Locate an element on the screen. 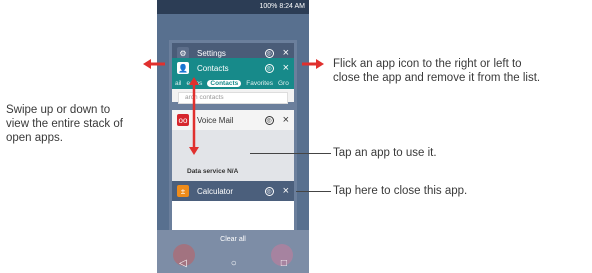 The image size is (592, 273). navigation-bar: ◁ ○ □ is located at coordinates (233, 263).